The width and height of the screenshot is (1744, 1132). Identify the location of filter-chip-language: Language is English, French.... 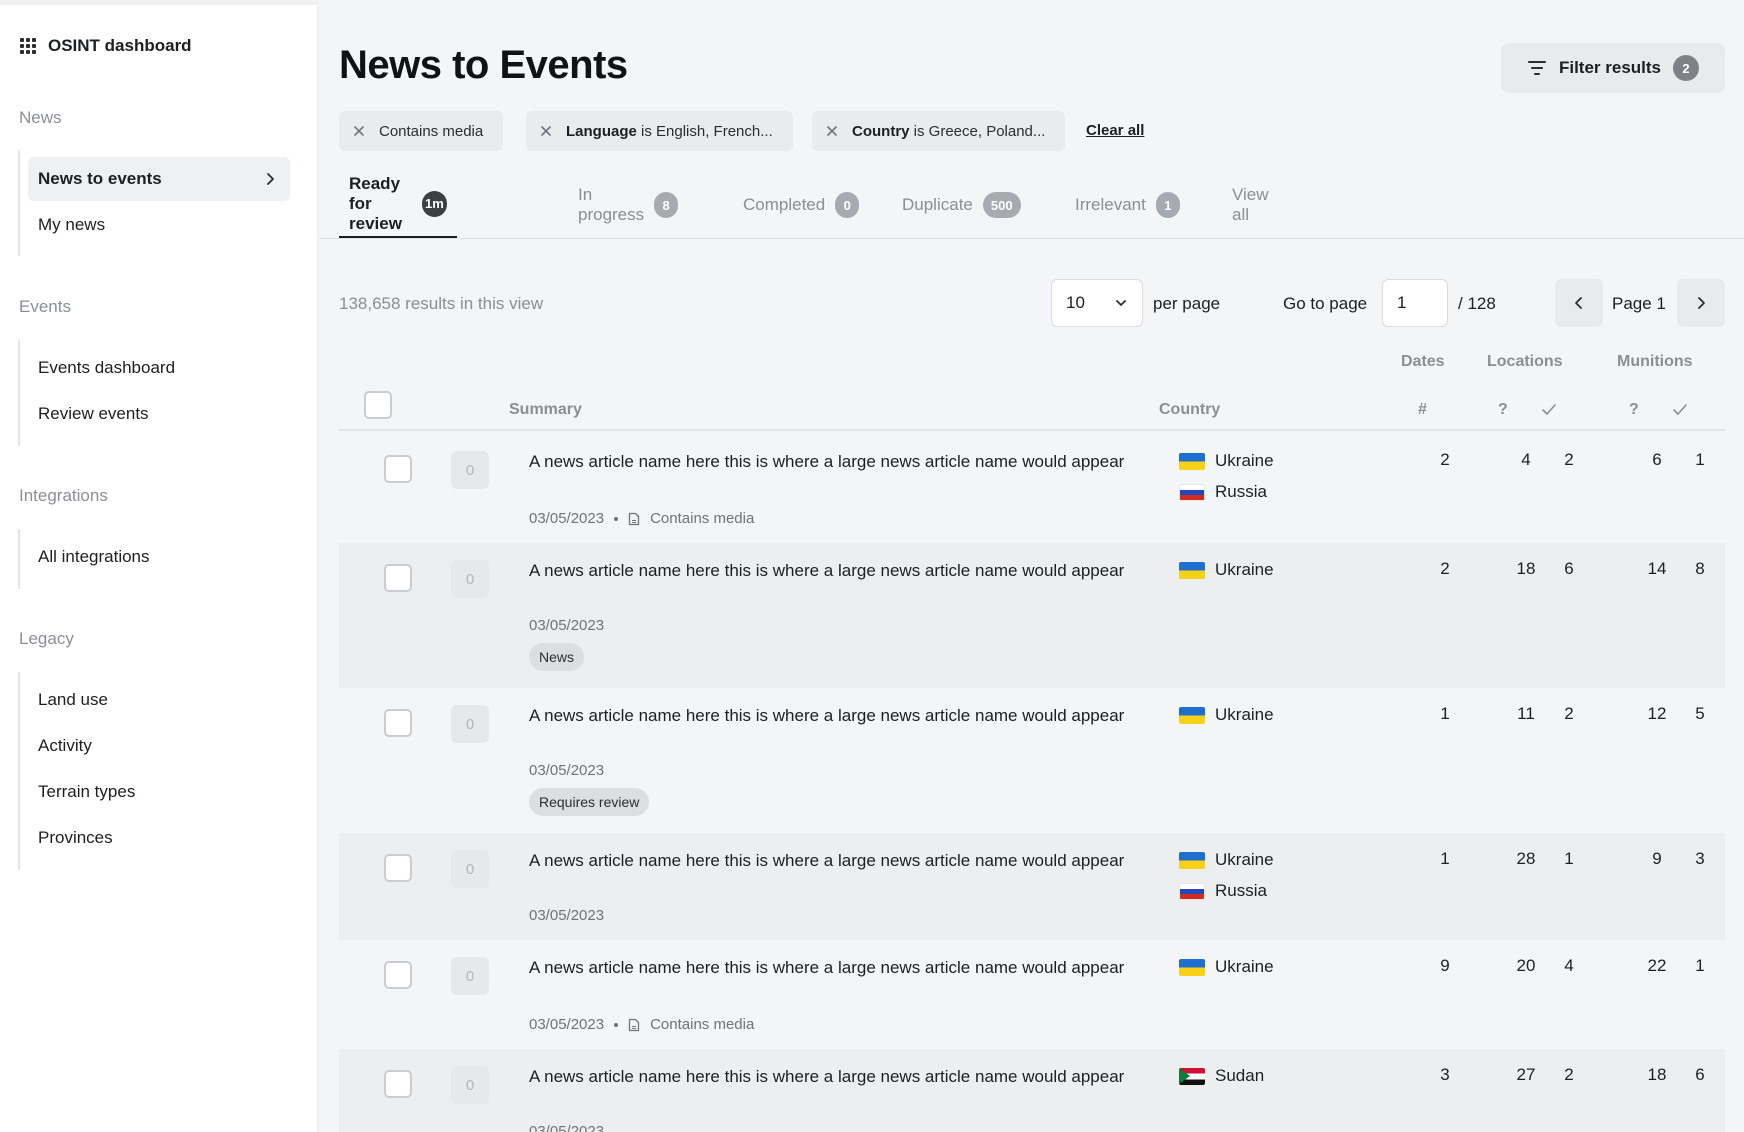
(659, 131).